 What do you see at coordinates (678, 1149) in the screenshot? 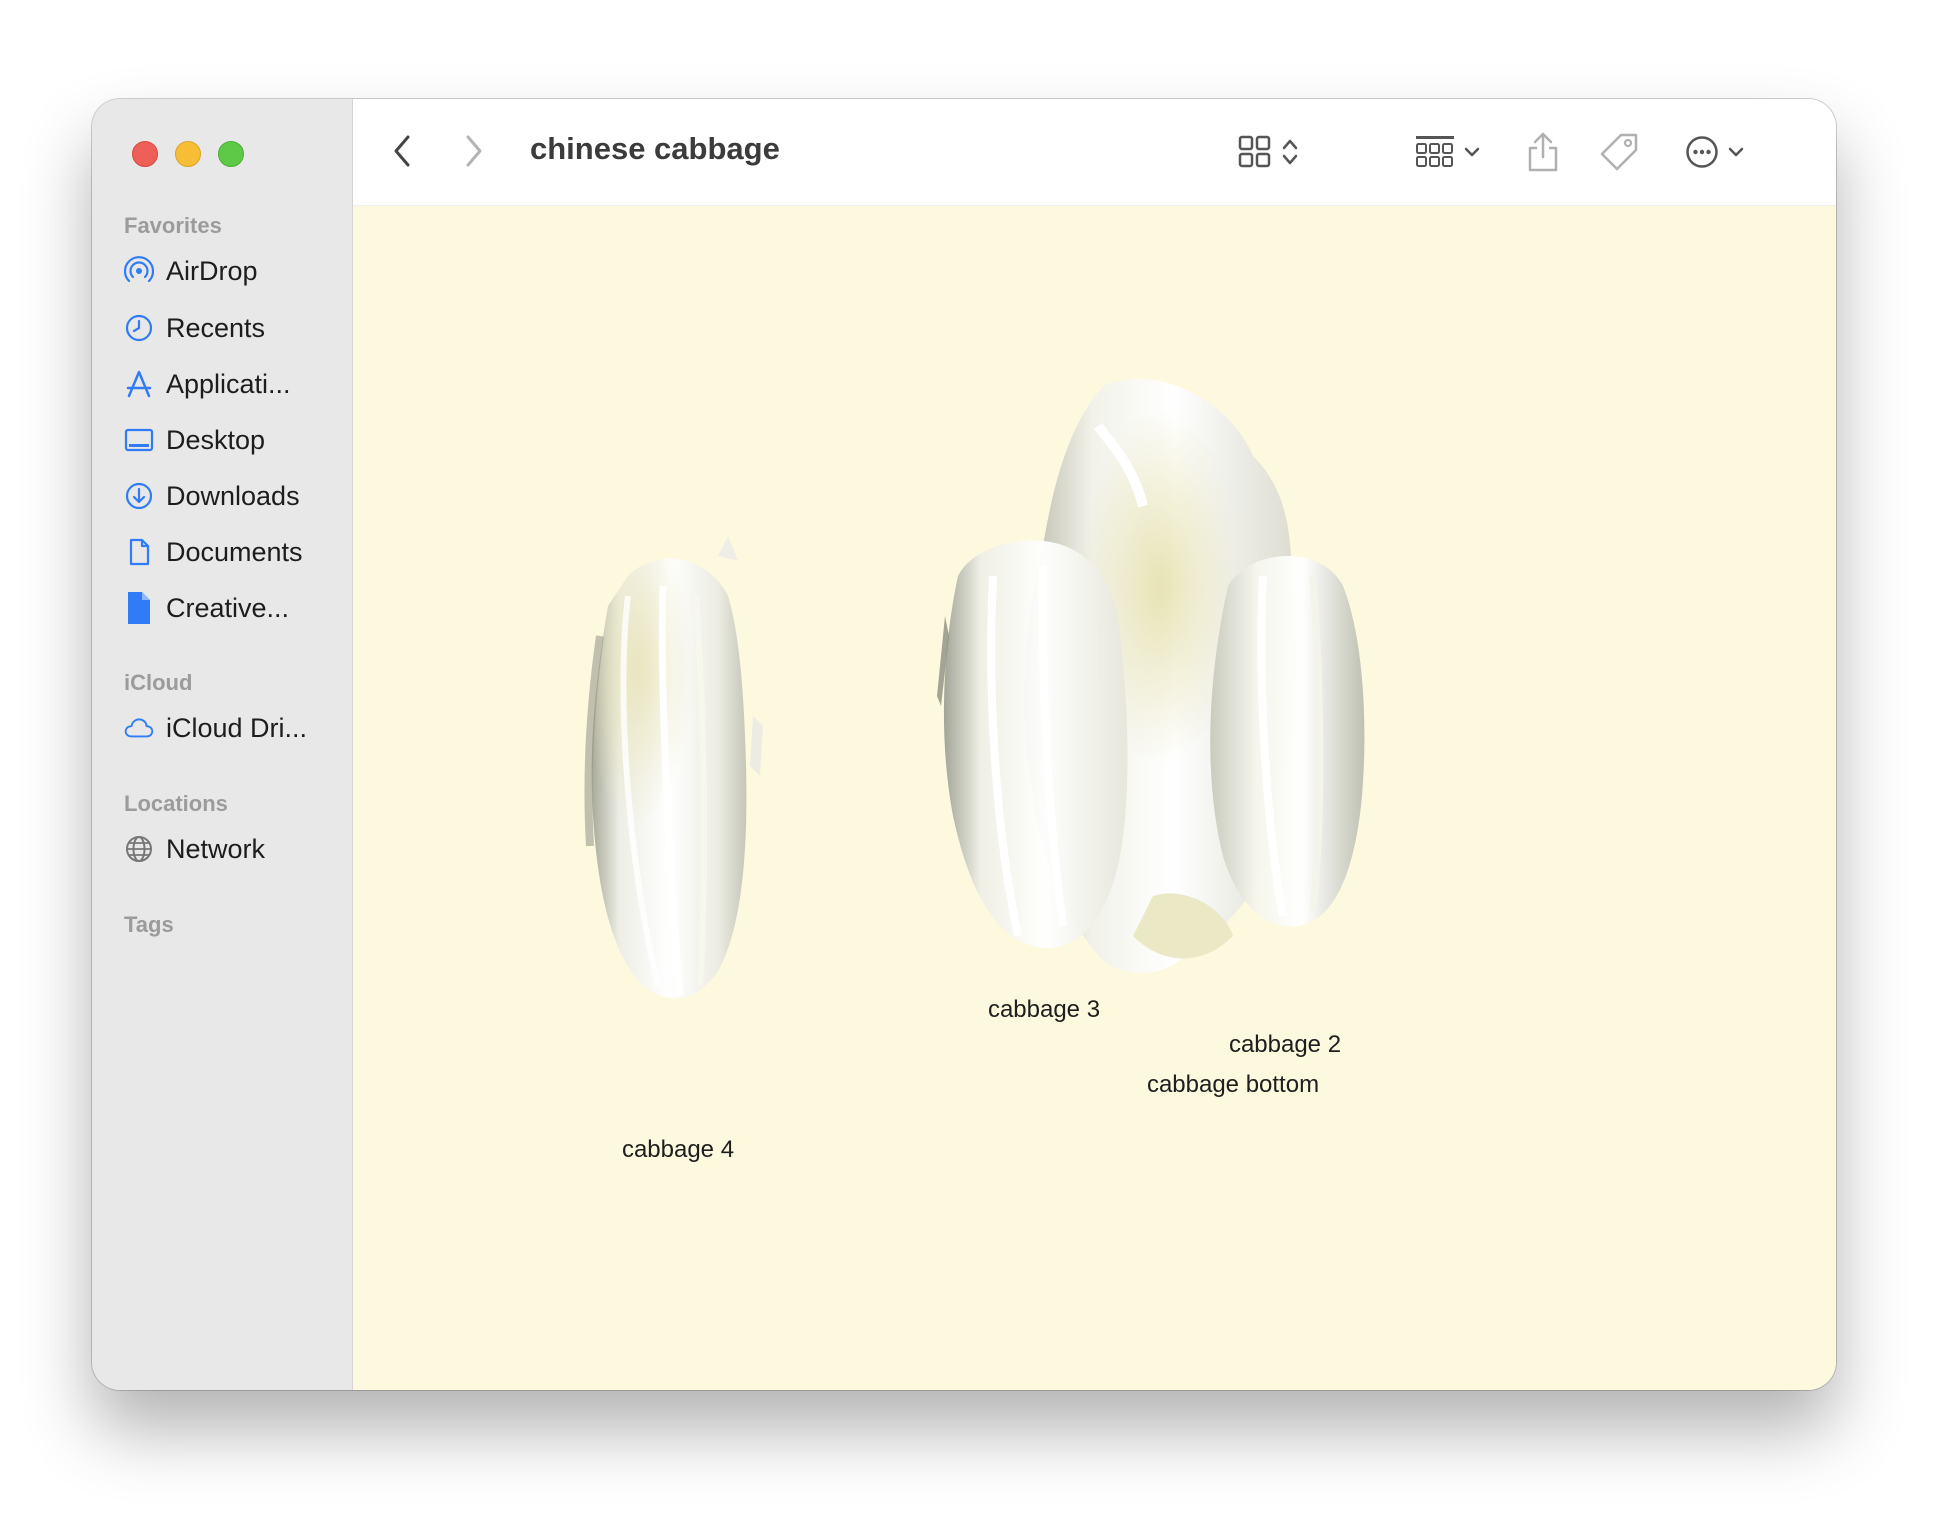
I see `file-label: cabbage 4` at bounding box center [678, 1149].